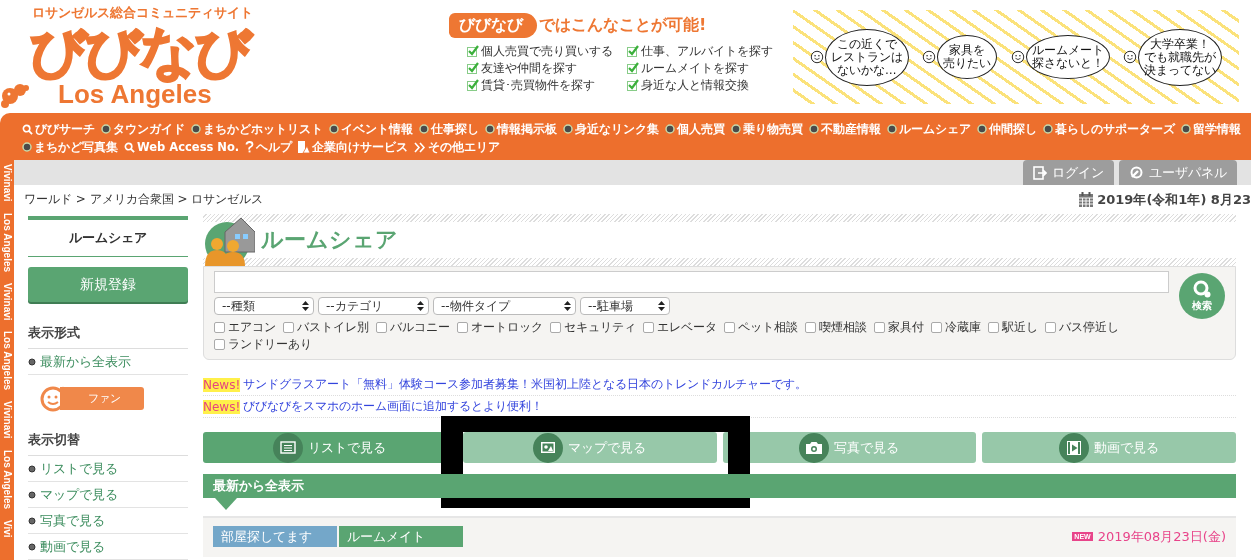  What do you see at coordinates (611, 129) in the screenshot?
I see `nav-link: 身近なリンク集` at bounding box center [611, 129].